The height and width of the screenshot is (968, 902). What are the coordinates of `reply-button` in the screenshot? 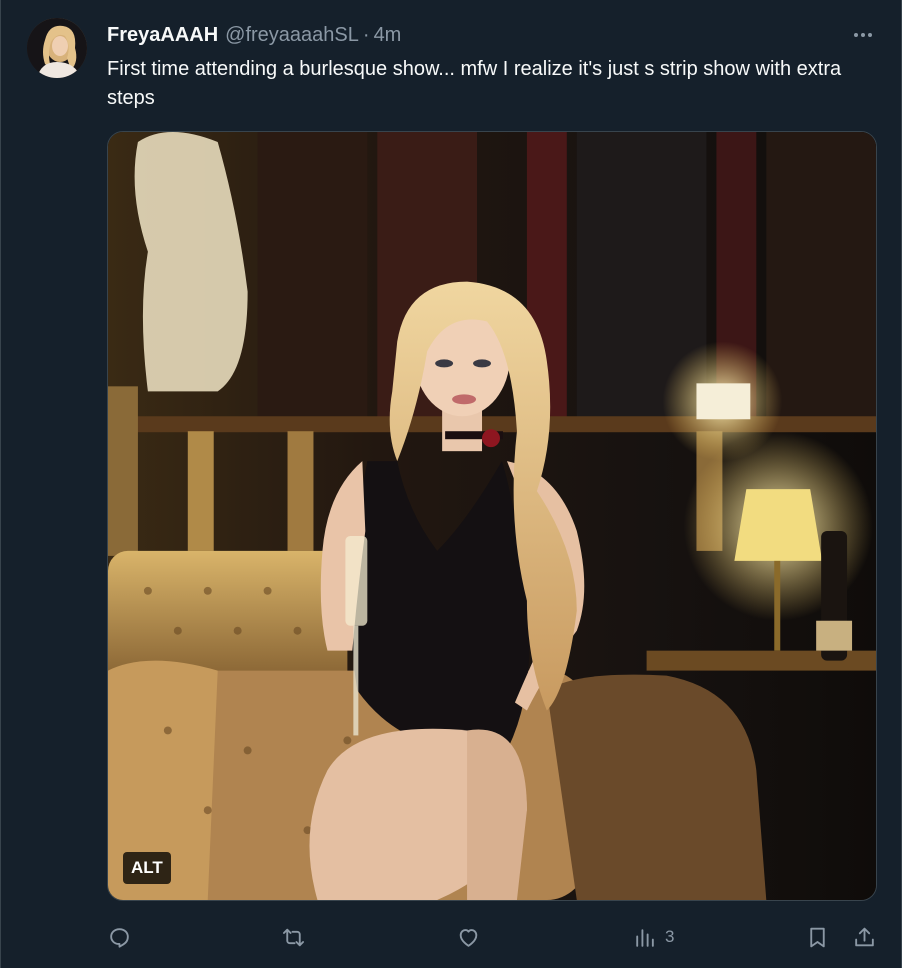 It's located at (119, 937).